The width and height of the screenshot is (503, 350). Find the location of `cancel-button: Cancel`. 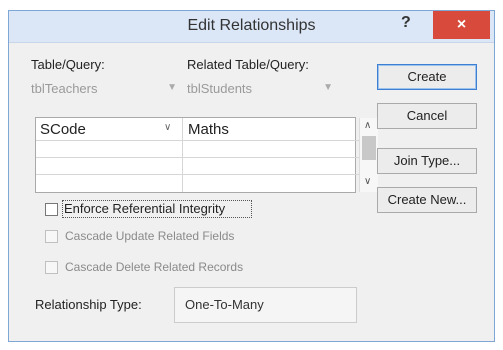

cancel-button: Cancel is located at coordinates (427, 116).